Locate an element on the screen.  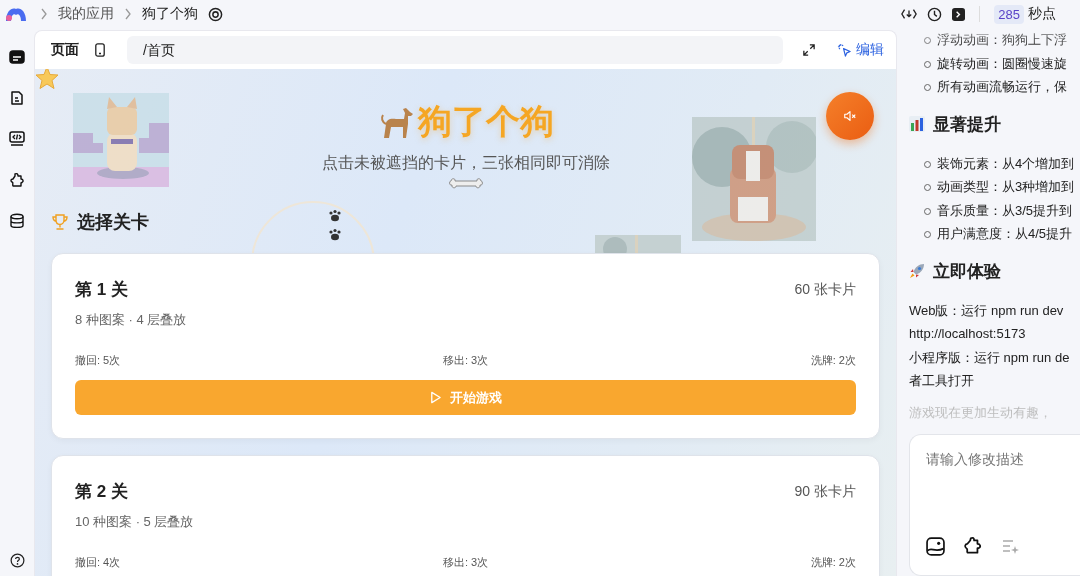
points-label: 秒点 is located at coordinates (1042, 14).